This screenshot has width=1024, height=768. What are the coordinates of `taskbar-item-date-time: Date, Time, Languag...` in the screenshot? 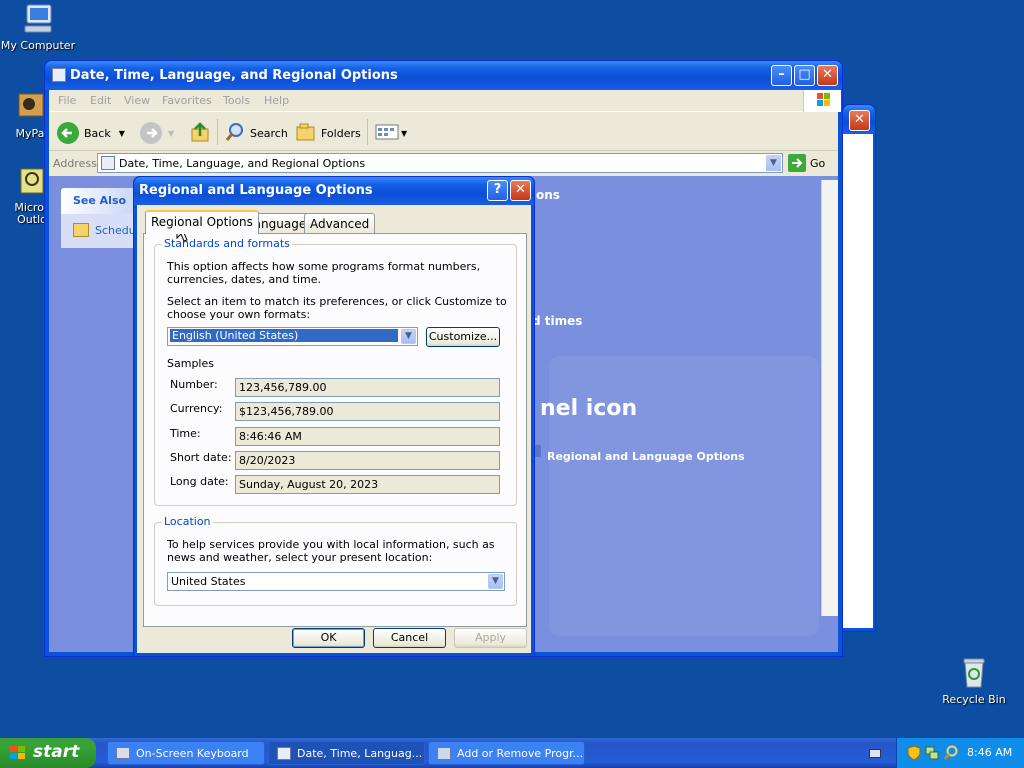 It's located at (346, 753).